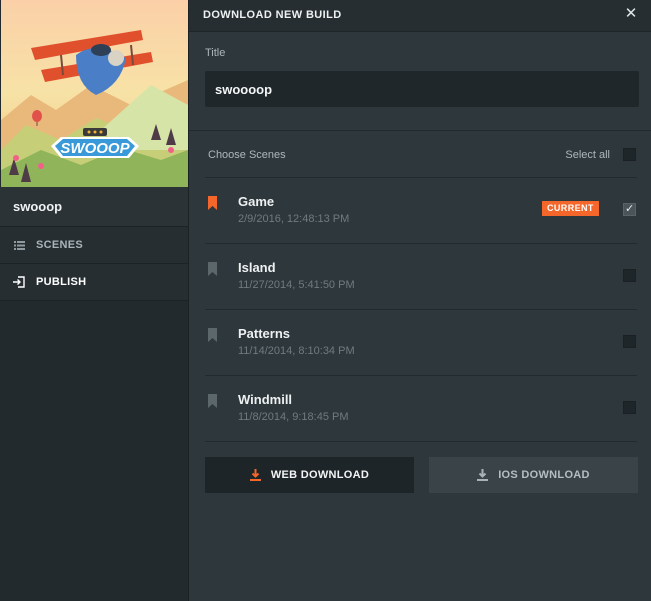 The height and width of the screenshot is (601, 651). I want to click on title-label: Title, so click(215, 53).